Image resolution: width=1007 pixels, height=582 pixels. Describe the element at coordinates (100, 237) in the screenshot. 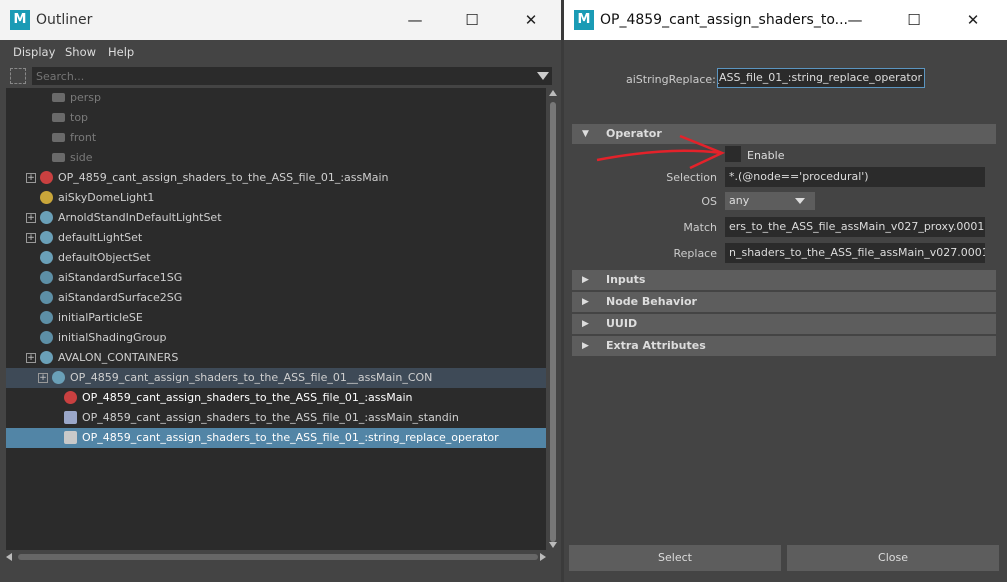

I see `outliner-row-label: defaultLightSet` at that location.